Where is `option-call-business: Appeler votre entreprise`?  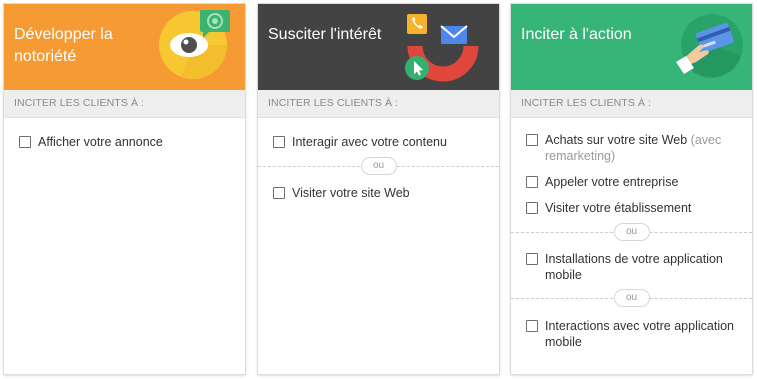 option-call-business: Appeler votre entreprise is located at coordinates (631, 182).